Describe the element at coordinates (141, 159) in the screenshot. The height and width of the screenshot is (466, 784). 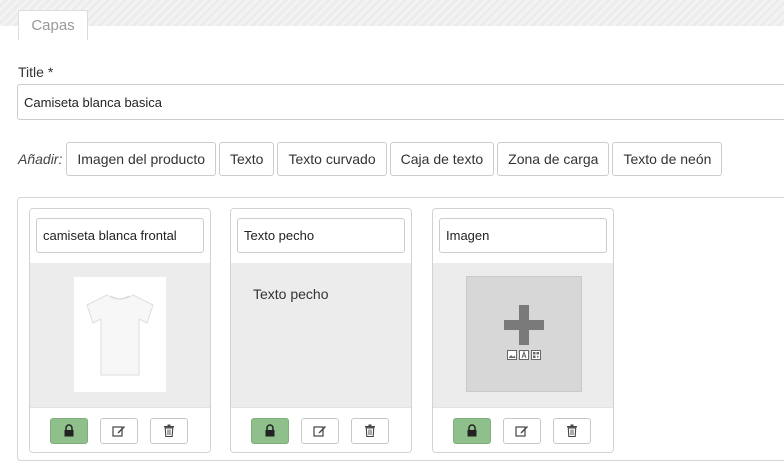
I see `add-product-image-button: Imagen del producto` at that location.